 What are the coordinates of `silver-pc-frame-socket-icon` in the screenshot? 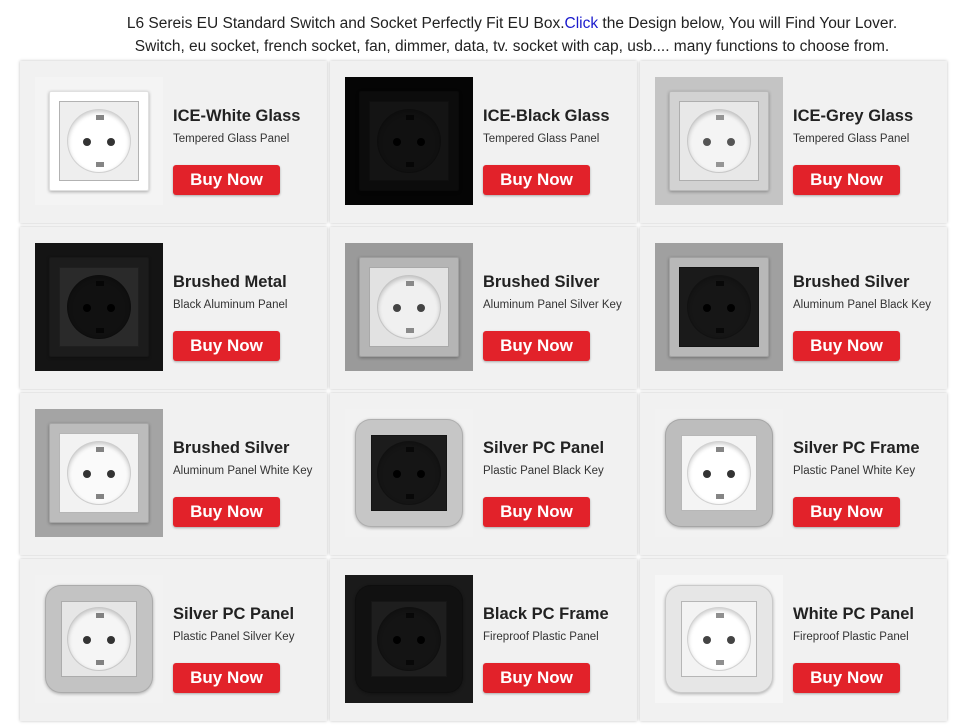 It's located at (719, 473).